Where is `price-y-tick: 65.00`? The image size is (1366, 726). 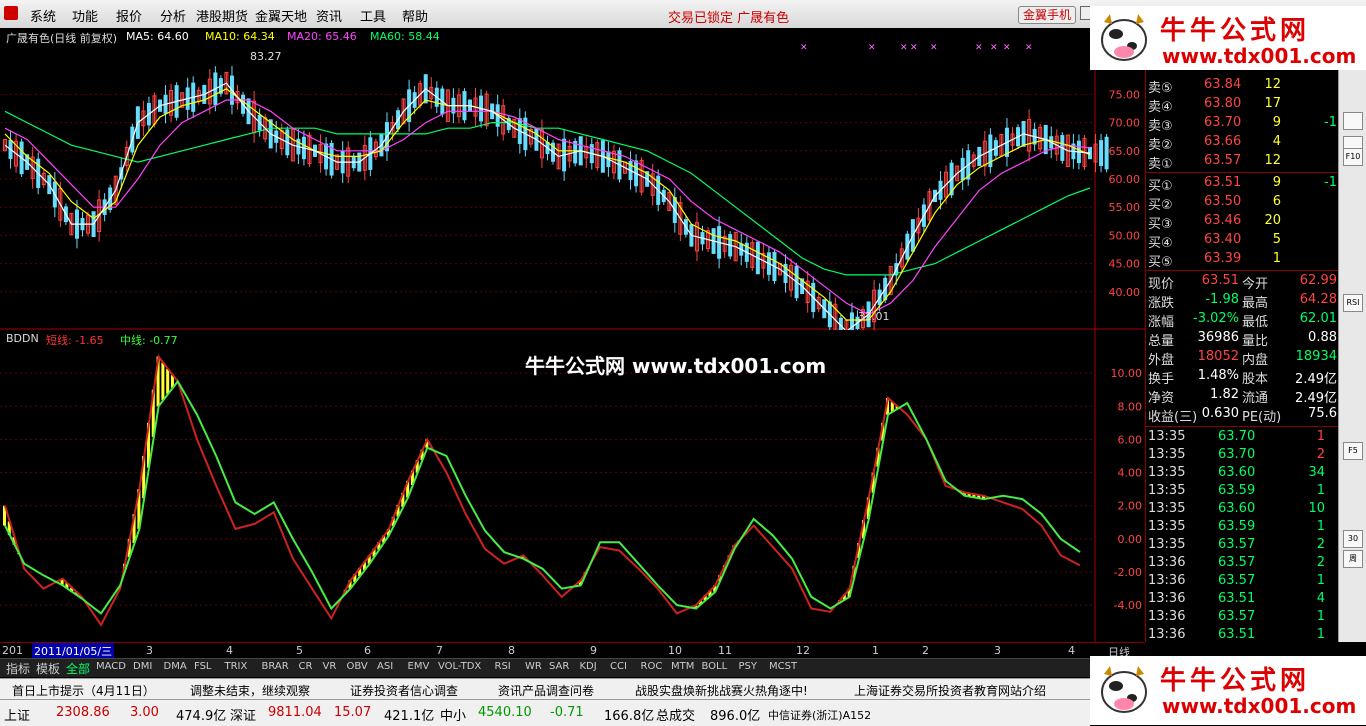 price-y-tick: 65.00 is located at coordinates (1125, 151).